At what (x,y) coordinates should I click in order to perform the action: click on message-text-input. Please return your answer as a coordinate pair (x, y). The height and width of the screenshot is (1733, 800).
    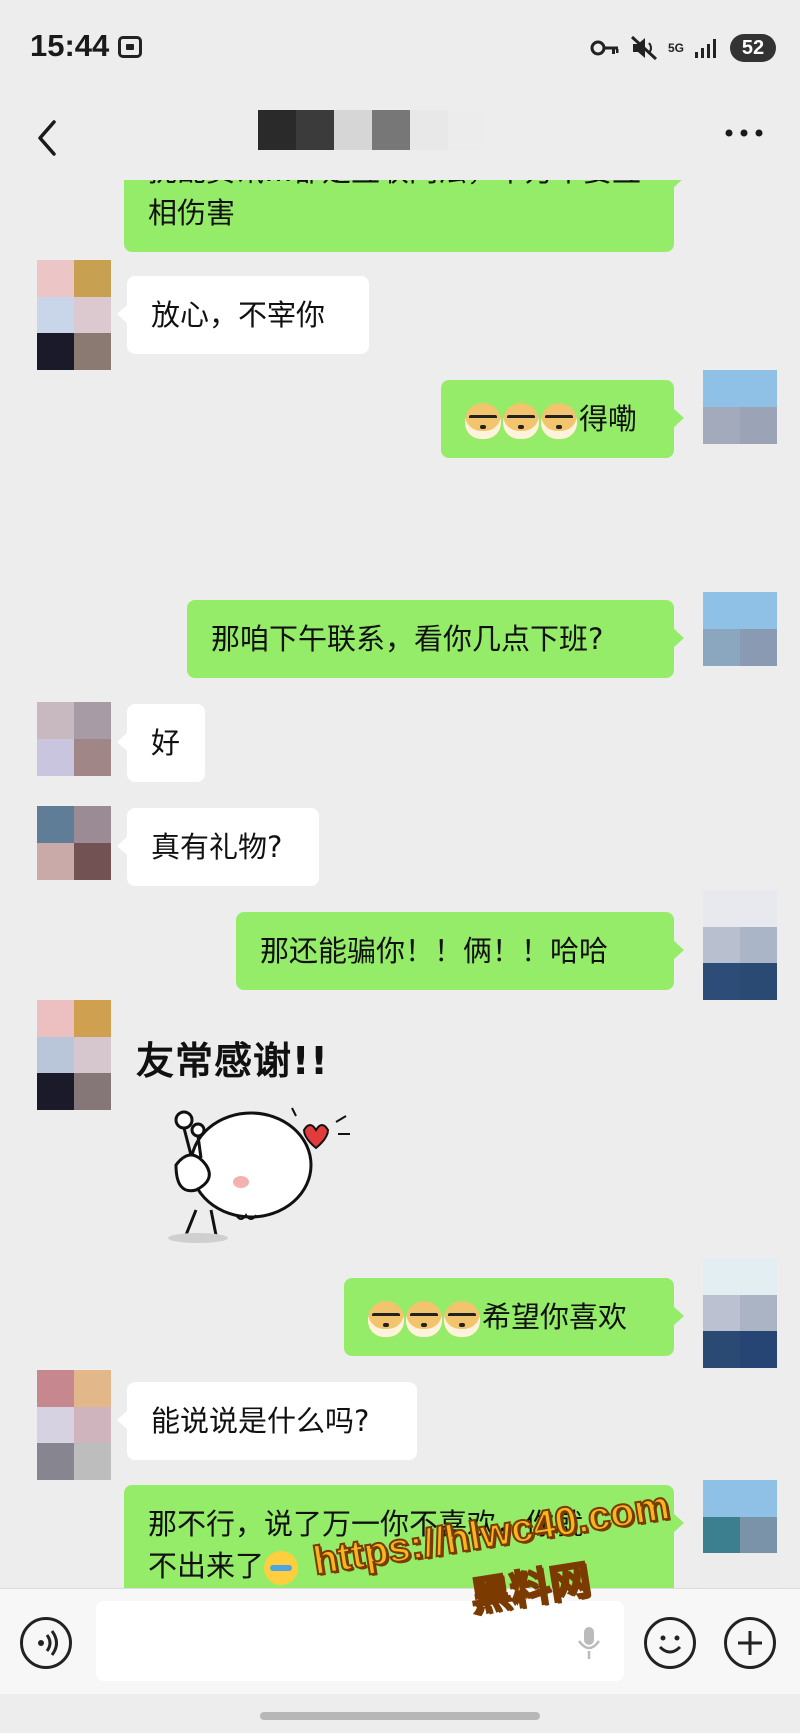
    Looking at the image, I should click on (360, 1641).